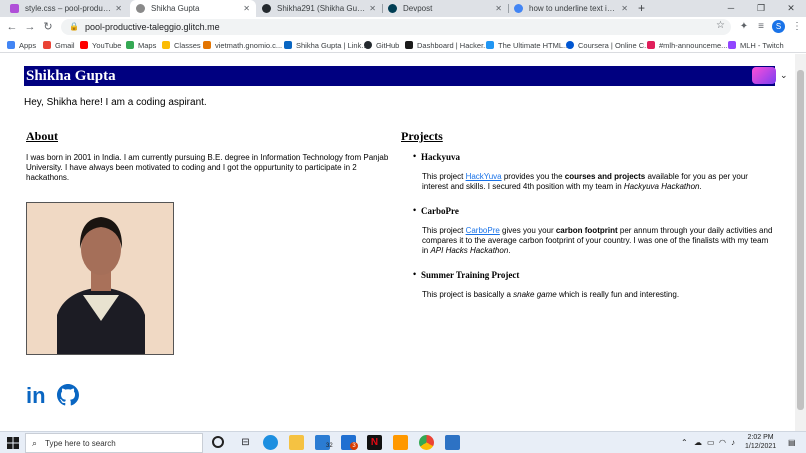  What do you see at coordinates (84, 45) in the screenshot?
I see `youtube-icon` at bounding box center [84, 45].